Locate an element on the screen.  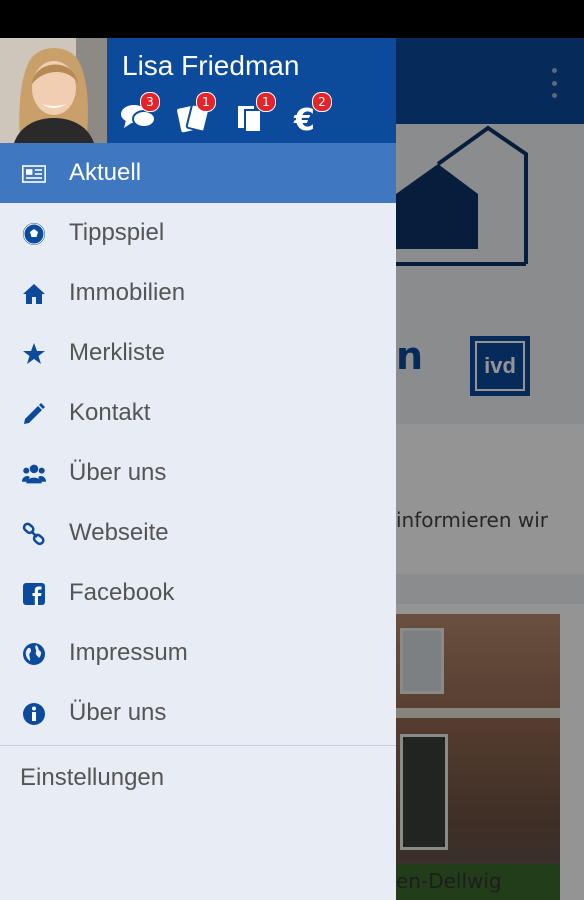
menu-item-impressum: Impressum is located at coordinates (198, 653).